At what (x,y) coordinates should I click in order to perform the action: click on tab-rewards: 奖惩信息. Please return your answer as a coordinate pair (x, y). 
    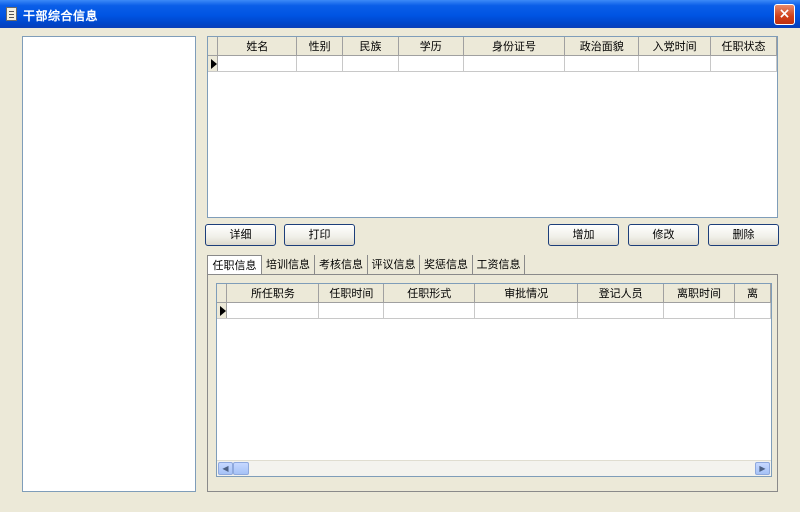
    Looking at the image, I should click on (446, 264).